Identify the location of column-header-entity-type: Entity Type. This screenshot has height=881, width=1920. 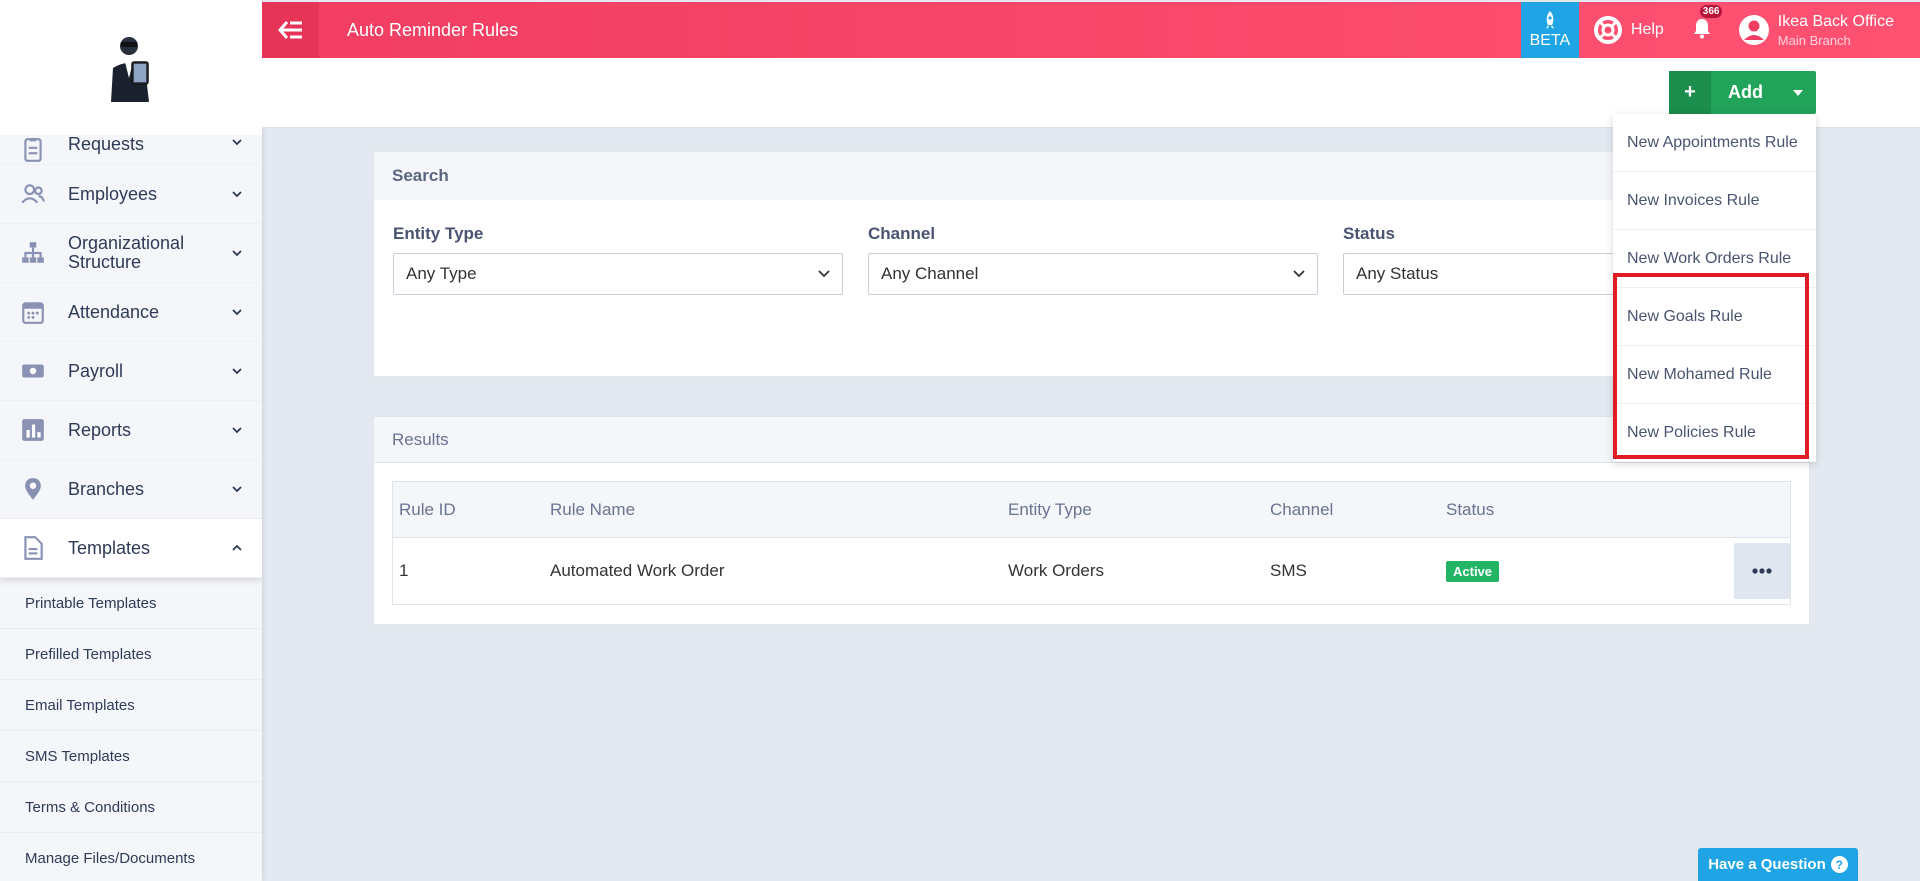
(1139, 510).